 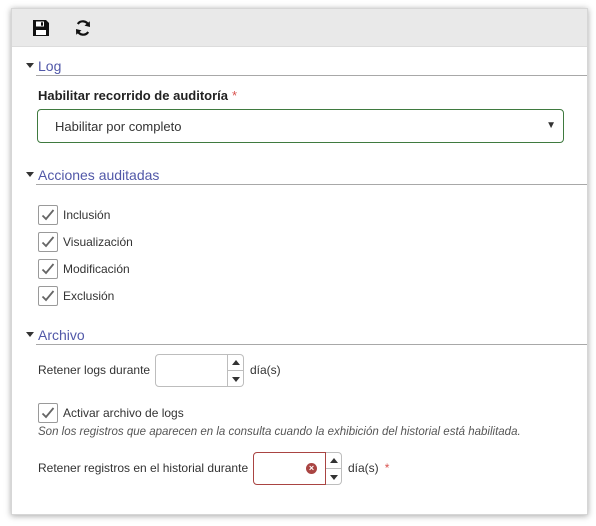 I want to click on checkbox-exclusion, so click(x=48, y=296).